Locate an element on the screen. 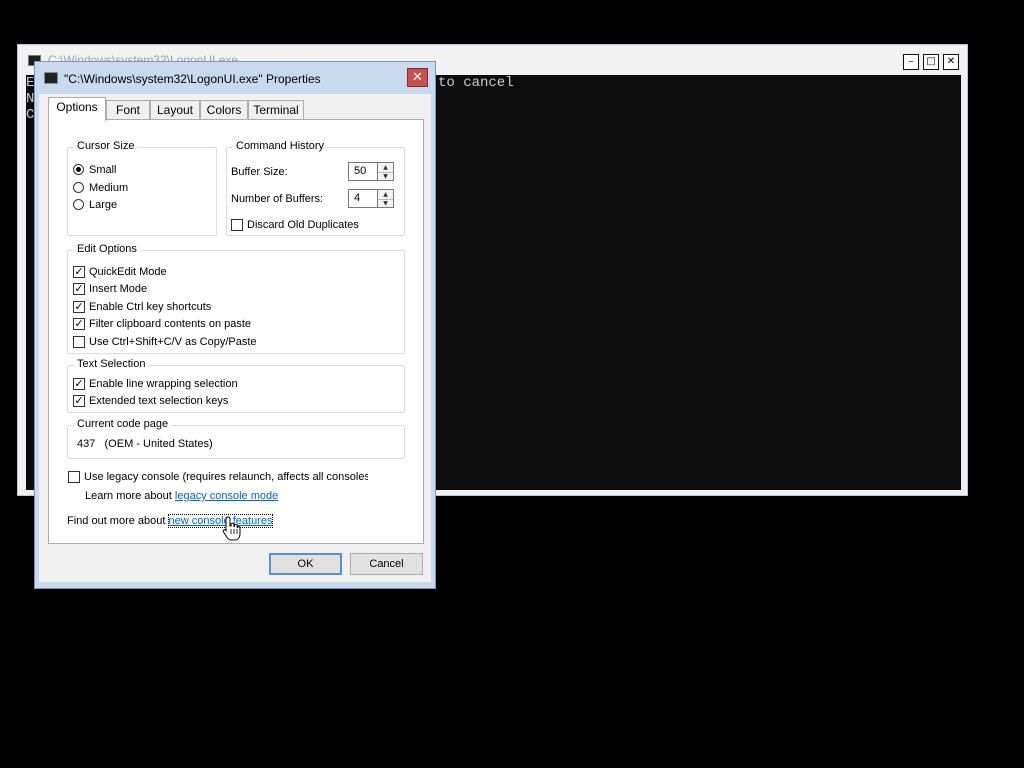 This screenshot has height=768, width=1024. code-page-legend: Current code page is located at coordinates (123, 424).